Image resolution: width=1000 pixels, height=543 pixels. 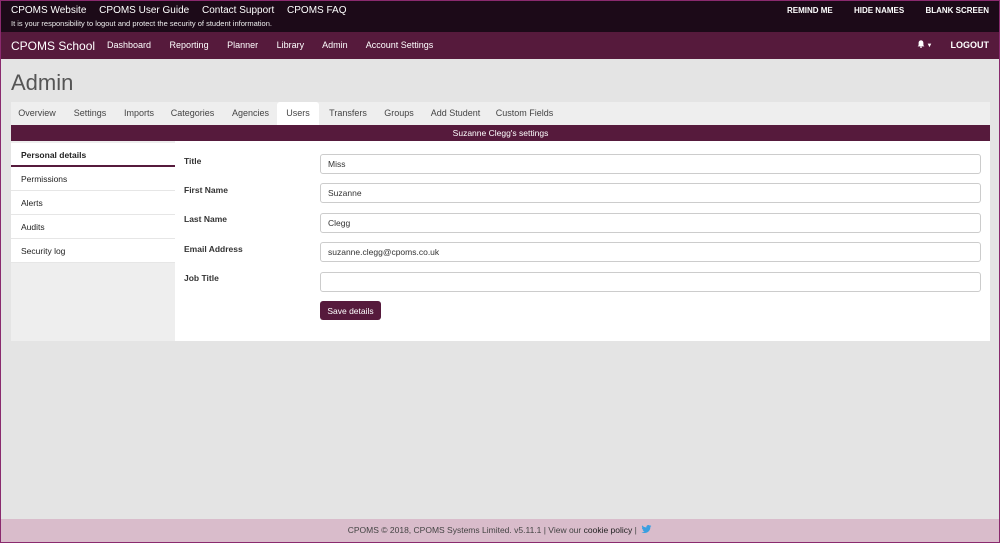 I want to click on sidebar-item-security-log: Security log, so click(x=93, y=251).